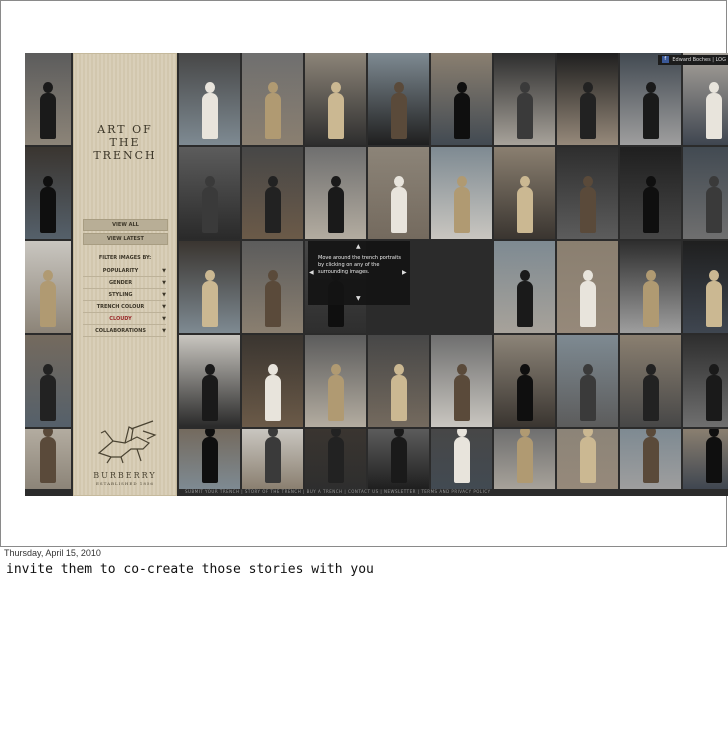  Describe the element at coordinates (125, 258) in the screenshot. I see `filter-label: FILTER IMAGES BY:` at that location.